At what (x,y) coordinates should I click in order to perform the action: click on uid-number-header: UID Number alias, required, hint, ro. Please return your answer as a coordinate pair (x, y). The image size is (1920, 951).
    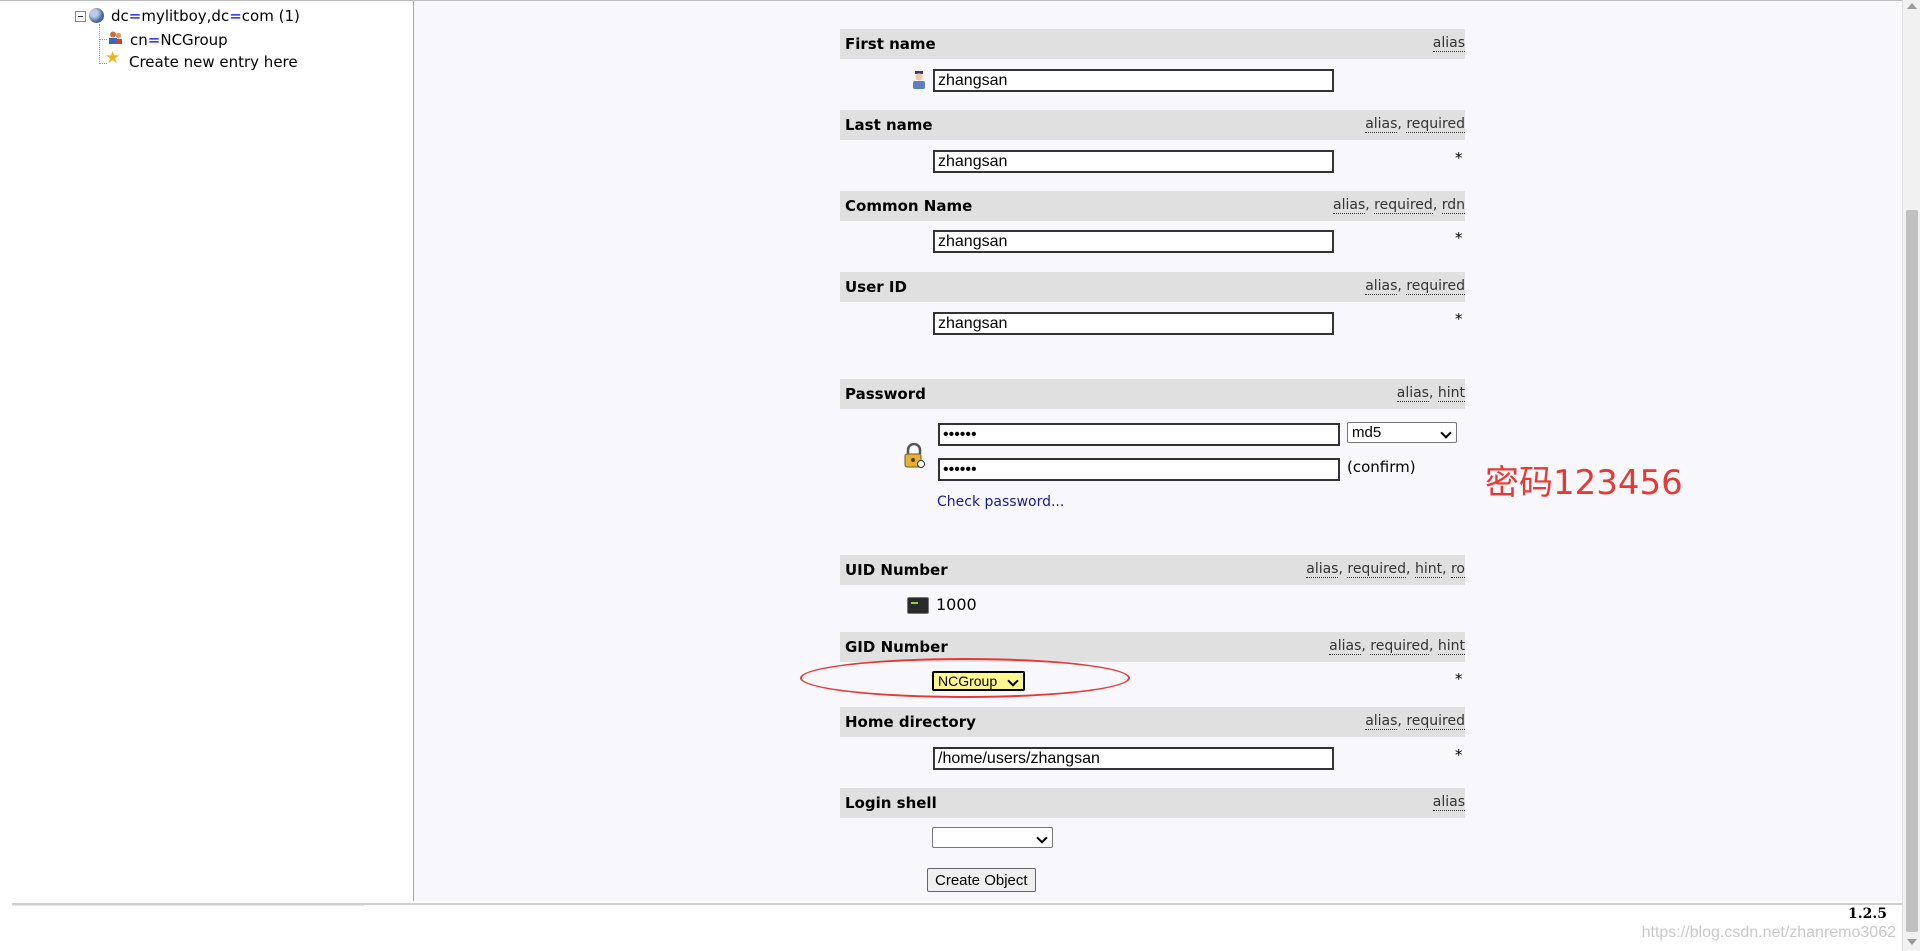
    Looking at the image, I should click on (1152, 570).